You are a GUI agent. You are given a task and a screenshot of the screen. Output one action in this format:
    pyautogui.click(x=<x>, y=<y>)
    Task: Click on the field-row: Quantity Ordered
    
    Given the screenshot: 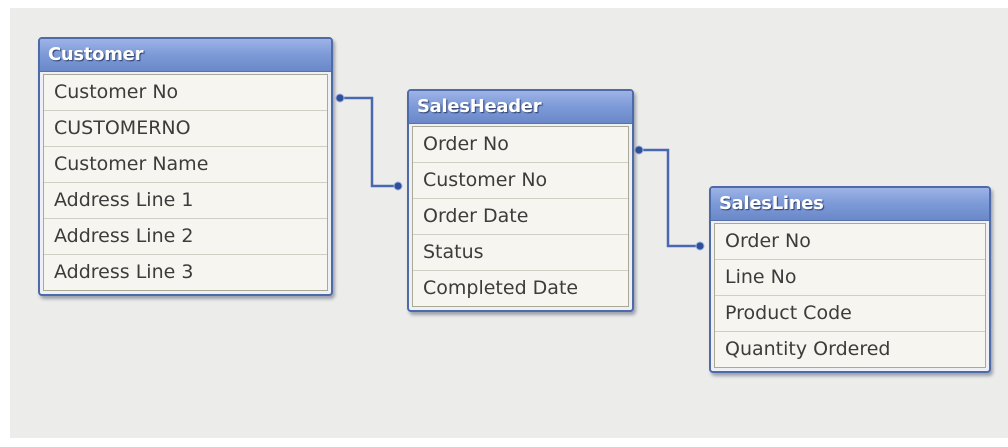 What is the action you would take?
    pyautogui.click(x=850, y=349)
    